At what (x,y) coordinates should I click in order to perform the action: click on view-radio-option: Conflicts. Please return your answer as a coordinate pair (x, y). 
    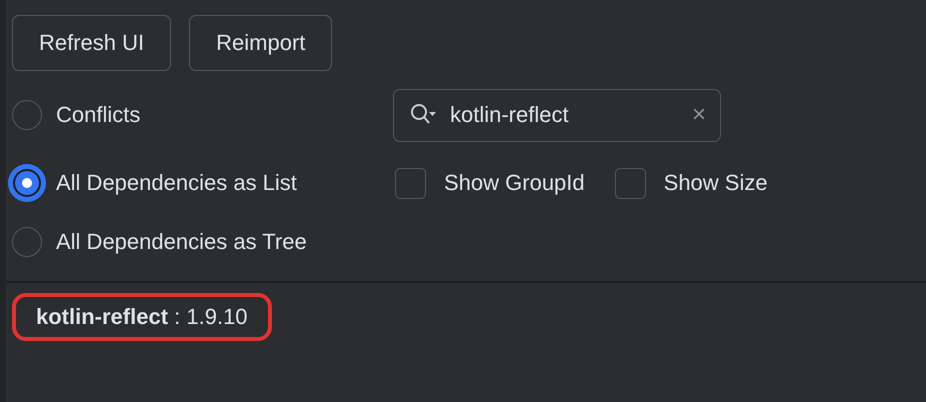
    Looking at the image, I should click on (196, 115).